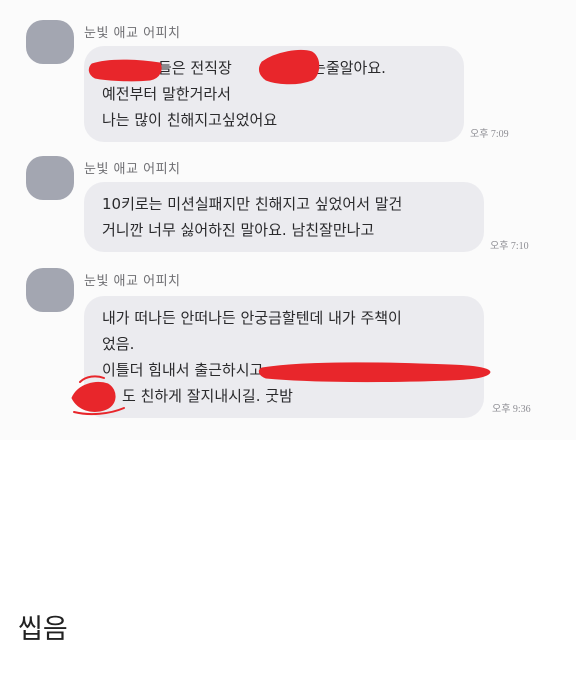 This screenshot has width=576, height=673. Describe the element at coordinates (43, 629) in the screenshot. I see `caption-text: 씹음` at that location.